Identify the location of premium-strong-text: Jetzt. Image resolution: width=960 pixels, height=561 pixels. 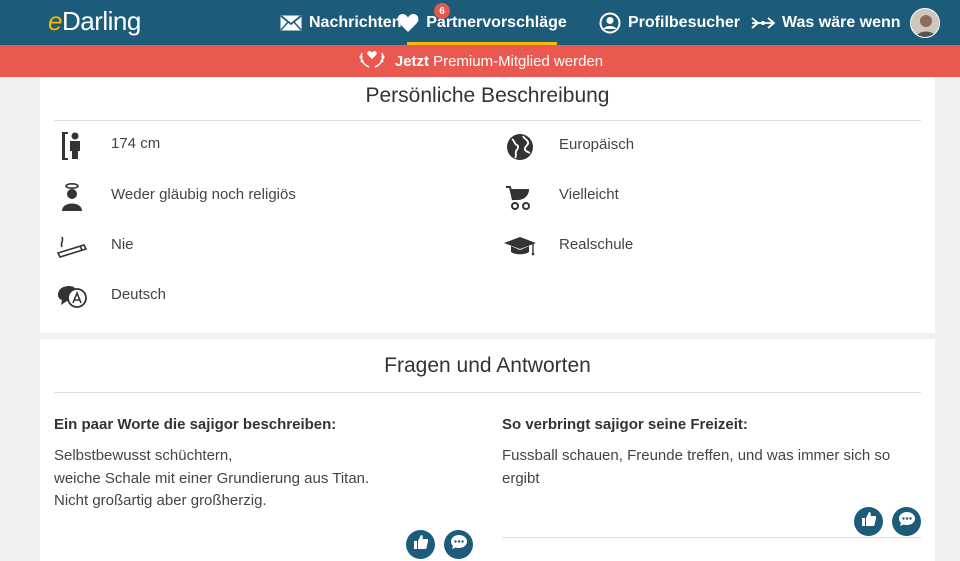
(412, 61).